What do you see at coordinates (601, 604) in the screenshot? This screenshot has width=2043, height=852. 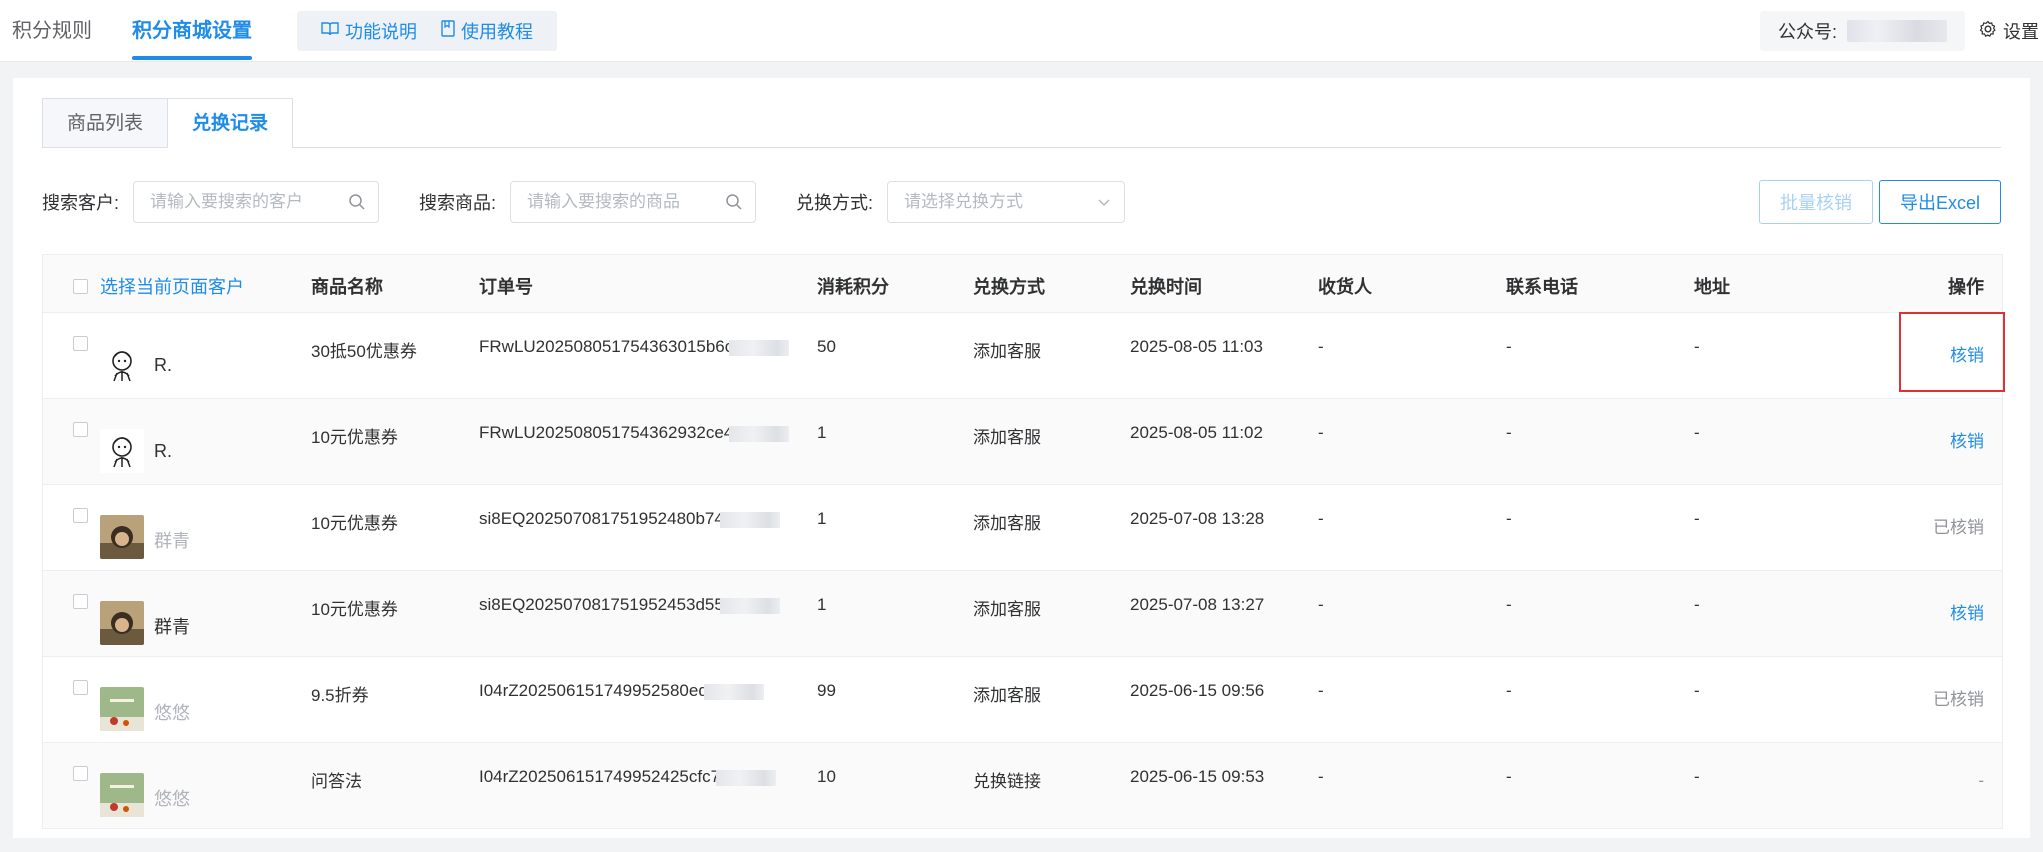 I see `order-no-text: si8EQ202507081751952453d55` at bounding box center [601, 604].